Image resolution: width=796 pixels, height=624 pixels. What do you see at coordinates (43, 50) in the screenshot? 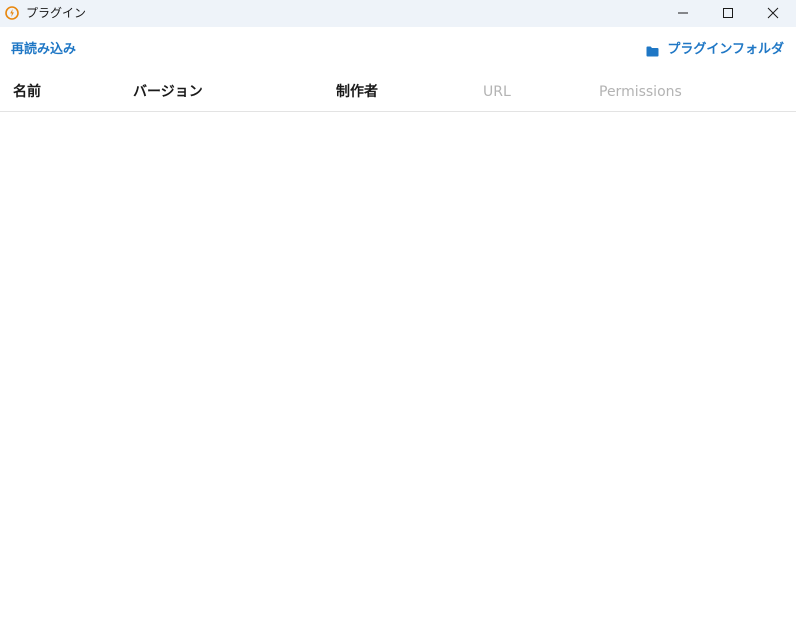
I see `reload-button: 再読み込み` at bounding box center [43, 50].